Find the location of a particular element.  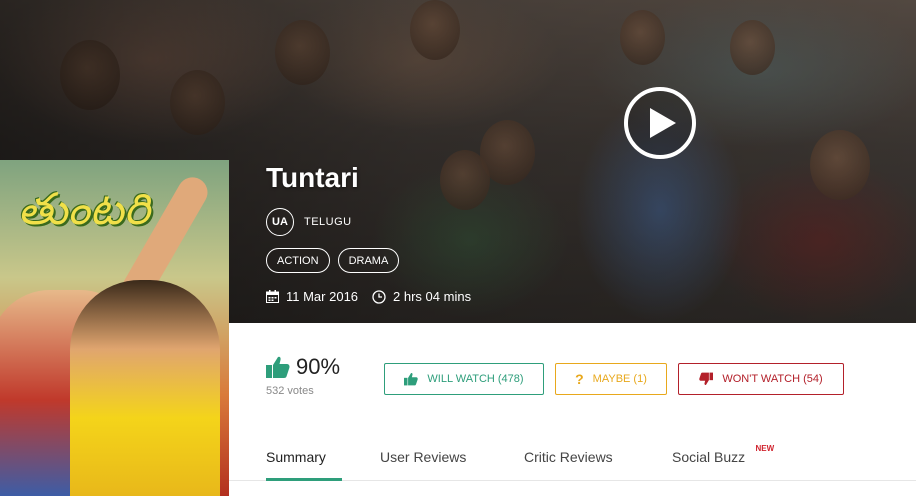

wont-watch-label: WON'T WATCH (54) is located at coordinates (772, 379).